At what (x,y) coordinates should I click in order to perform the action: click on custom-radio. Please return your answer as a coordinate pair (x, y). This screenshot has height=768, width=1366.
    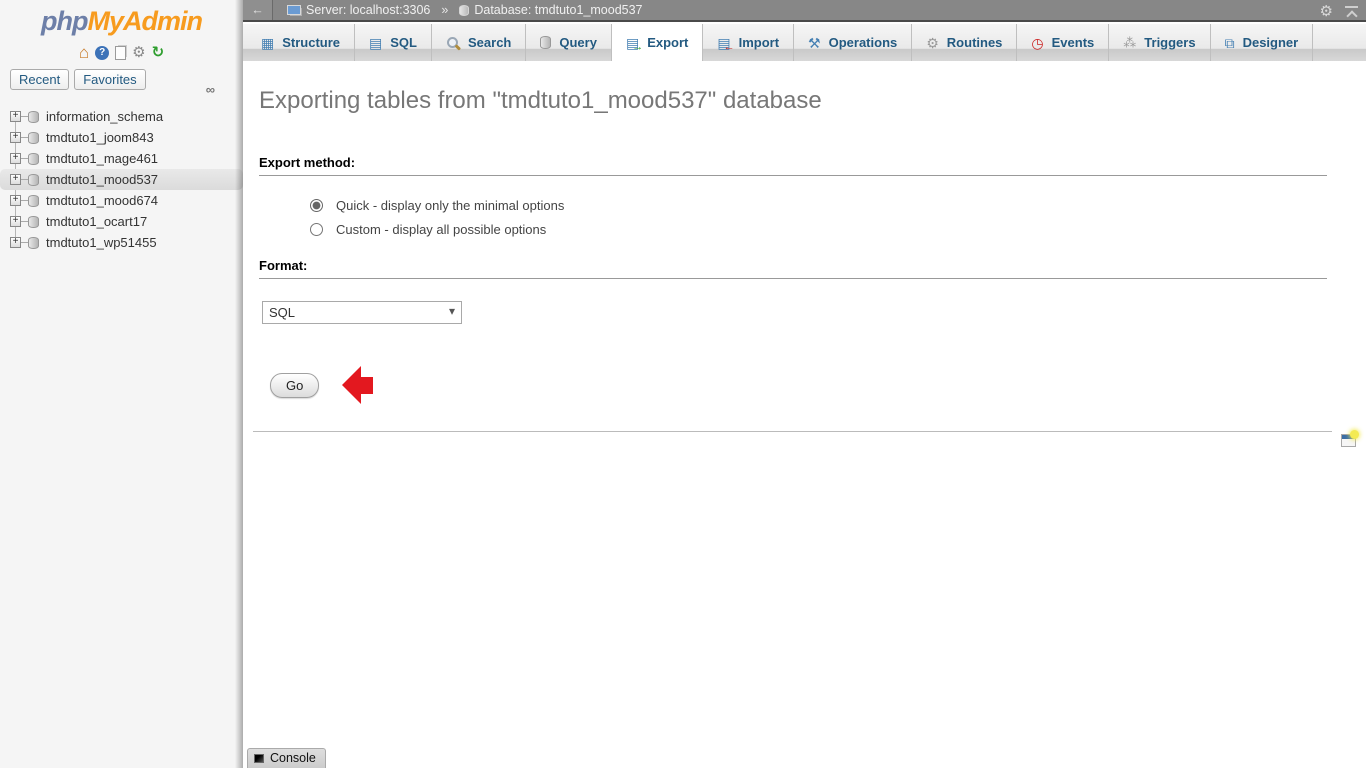
    Looking at the image, I should click on (316, 229).